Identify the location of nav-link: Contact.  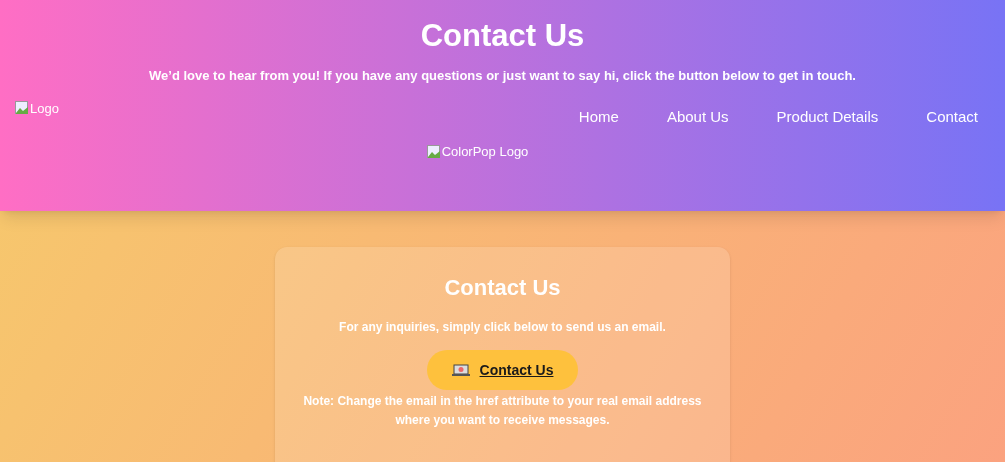
(952, 116).